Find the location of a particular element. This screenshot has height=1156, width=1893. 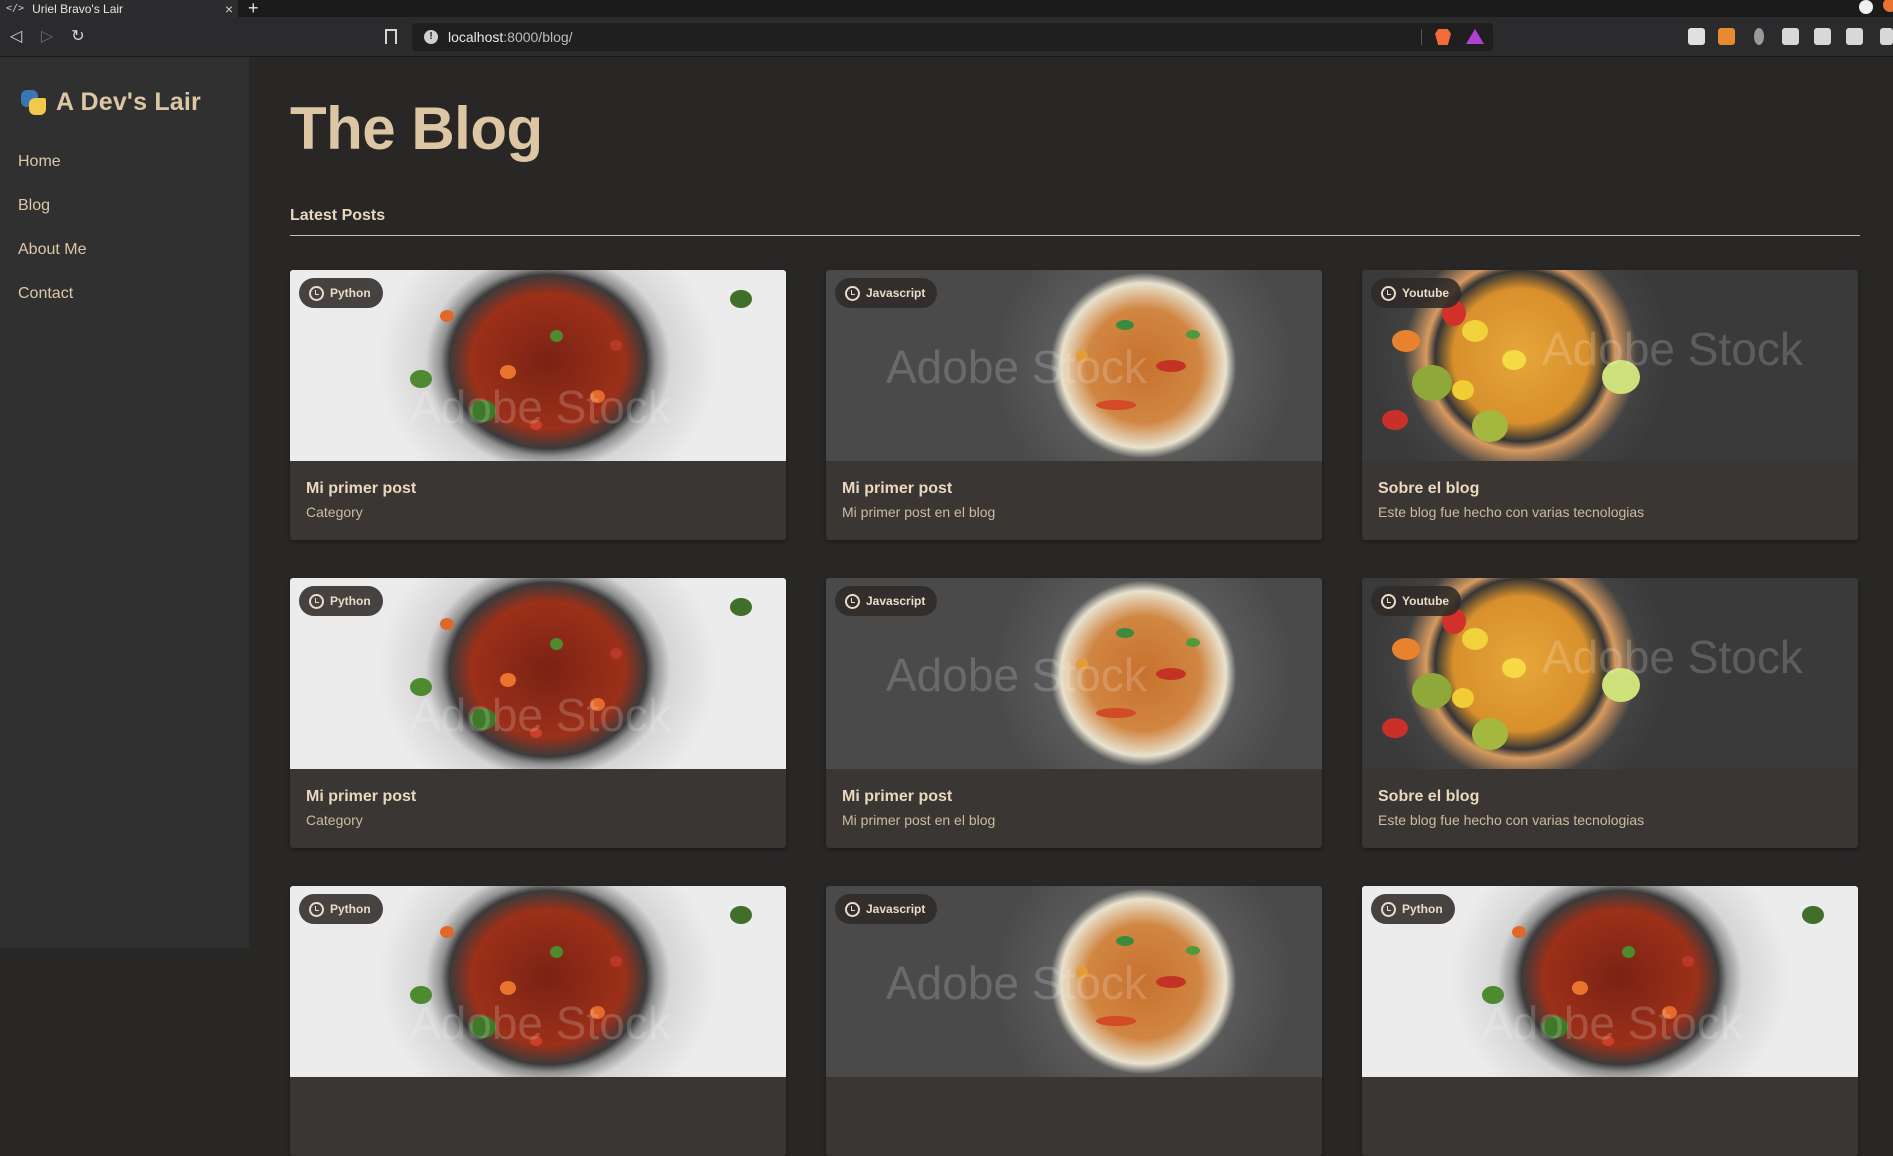

python-logo-icon is located at coordinates (33, 102).